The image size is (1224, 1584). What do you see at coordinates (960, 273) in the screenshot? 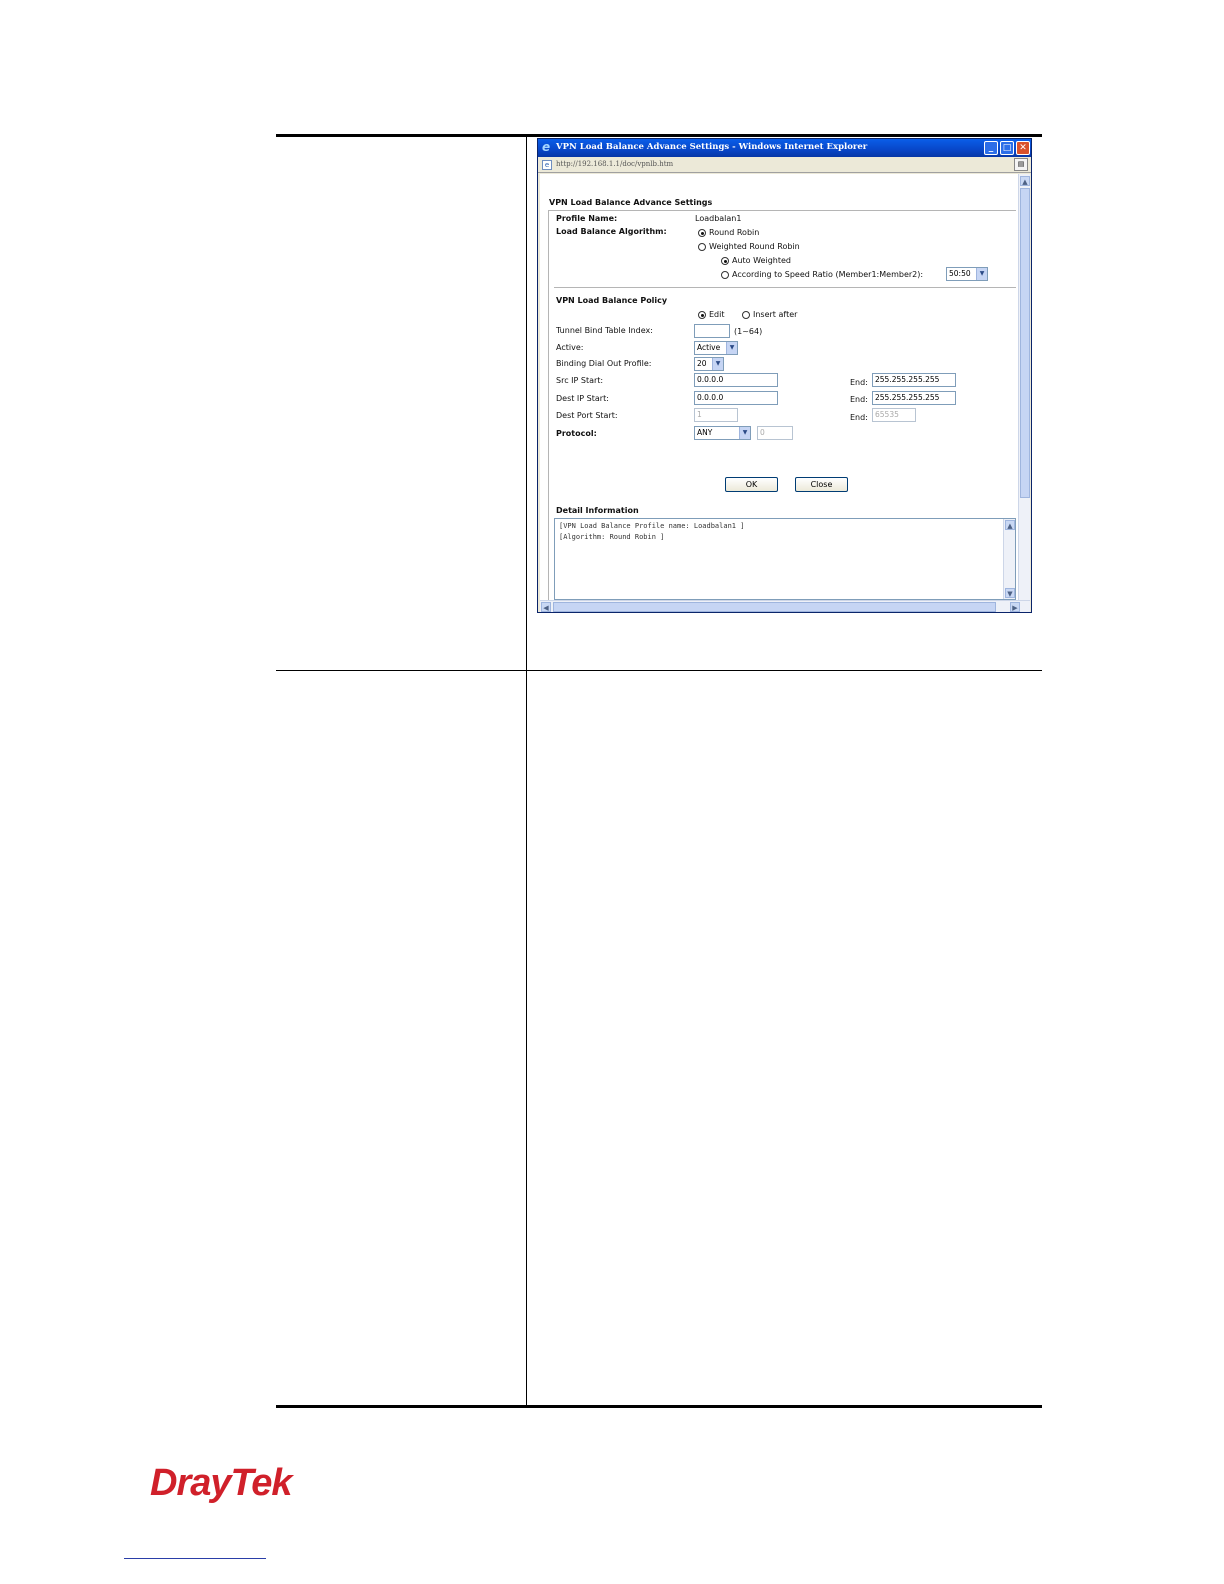
I see `speed-ratio-value: 50:50` at bounding box center [960, 273].